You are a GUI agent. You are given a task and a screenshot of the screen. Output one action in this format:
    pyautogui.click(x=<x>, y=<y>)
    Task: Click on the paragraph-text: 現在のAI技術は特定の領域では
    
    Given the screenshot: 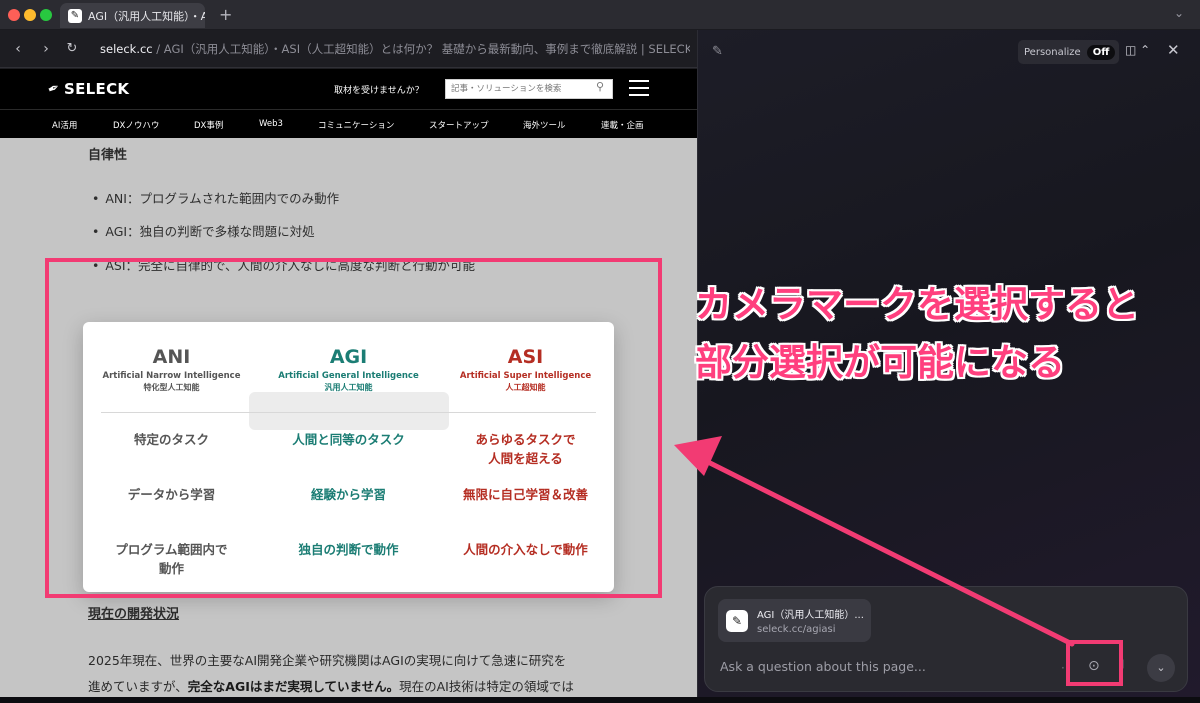 What is the action you would take?
    pyautogui.click(x=486, y=686)
    